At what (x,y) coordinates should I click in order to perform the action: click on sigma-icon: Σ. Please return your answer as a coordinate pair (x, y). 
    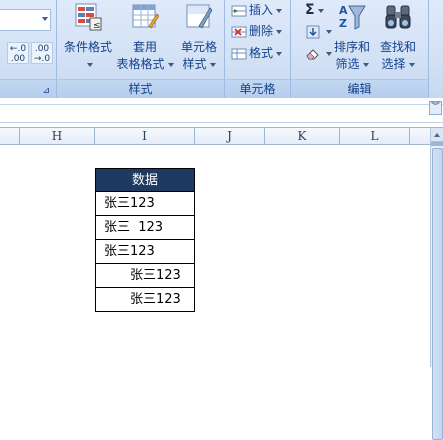
    Looking at the image, I should click on (310, 10).